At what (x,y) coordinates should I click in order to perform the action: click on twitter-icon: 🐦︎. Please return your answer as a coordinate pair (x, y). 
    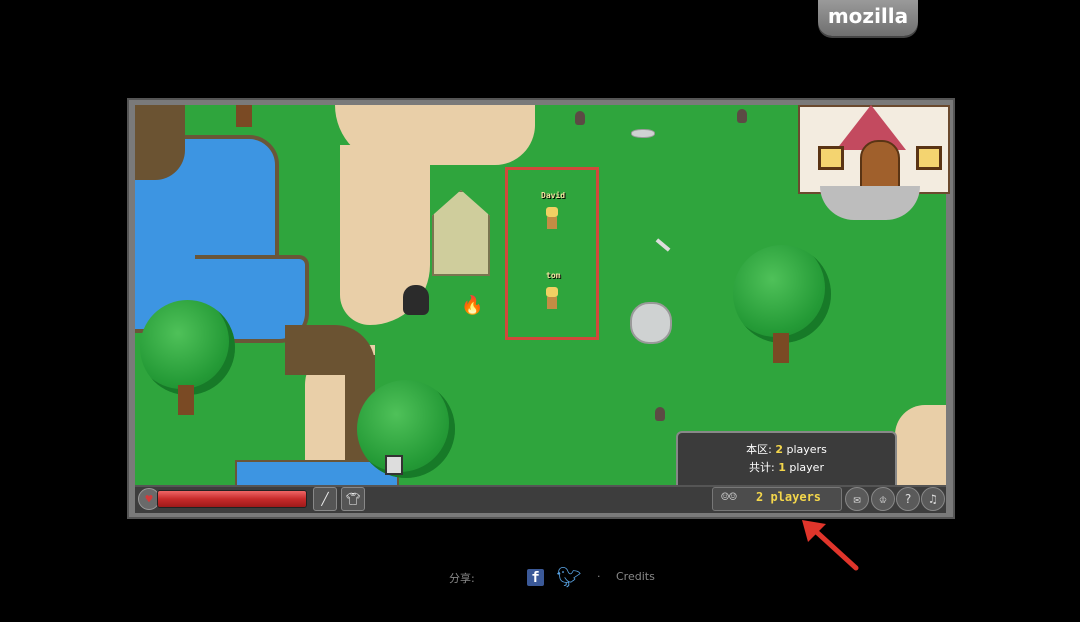
    Looking at the image, I should click on (569, 577).